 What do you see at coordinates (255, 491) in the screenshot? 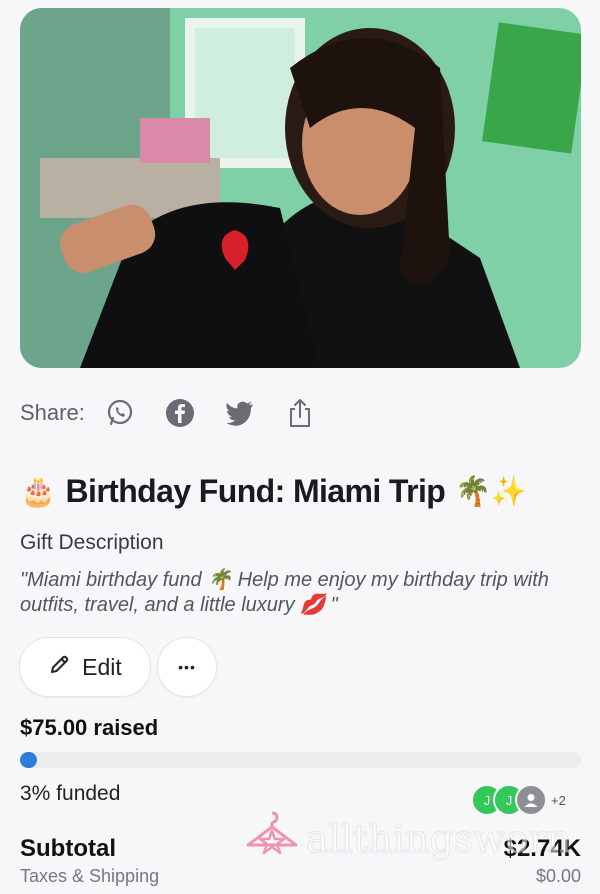
I see `gift-title-text: Birthday Fund: Miami Trip` at bounding box center [255, 491].